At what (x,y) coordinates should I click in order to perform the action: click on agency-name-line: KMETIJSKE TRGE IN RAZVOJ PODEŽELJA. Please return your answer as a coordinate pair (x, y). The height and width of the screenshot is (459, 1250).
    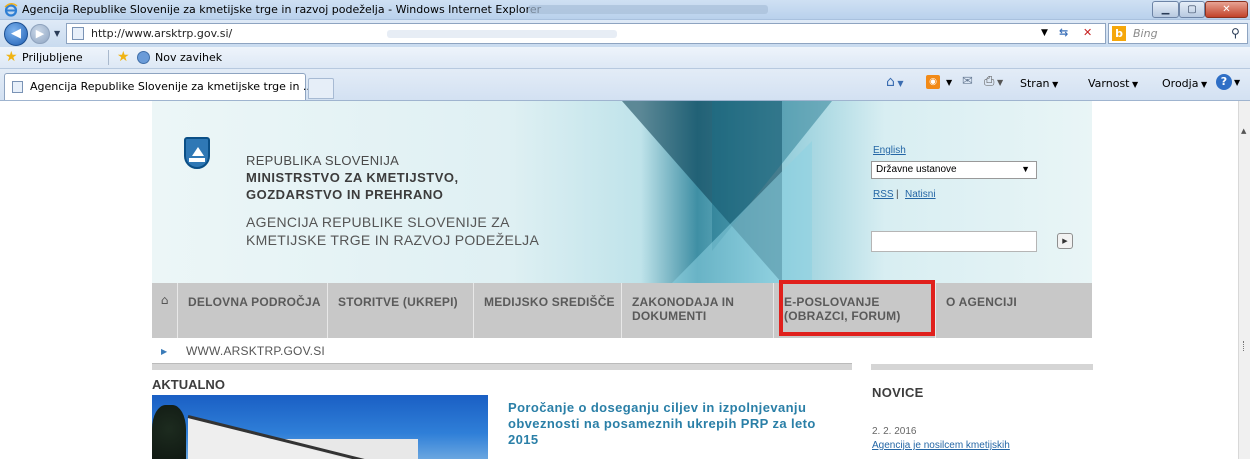
    Looking at the image, I should click on (392, 240).